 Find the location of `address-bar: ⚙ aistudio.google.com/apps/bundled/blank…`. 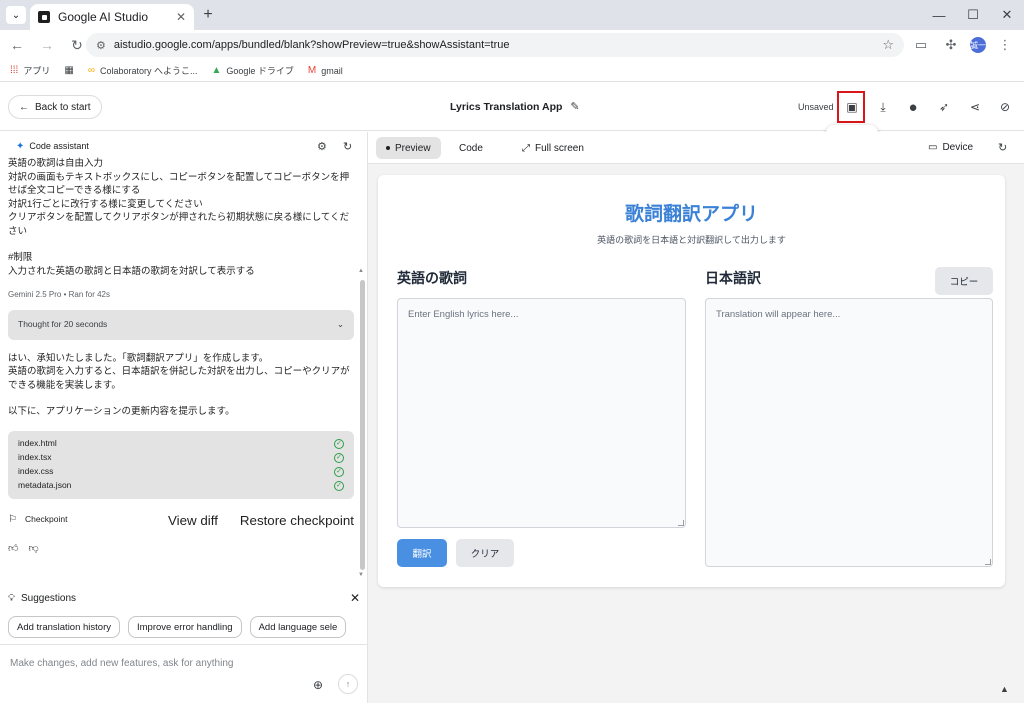

address-bar: ⚙ aistudio.google.com/apps/bundled/blank… is located at coordinates (495, 45).